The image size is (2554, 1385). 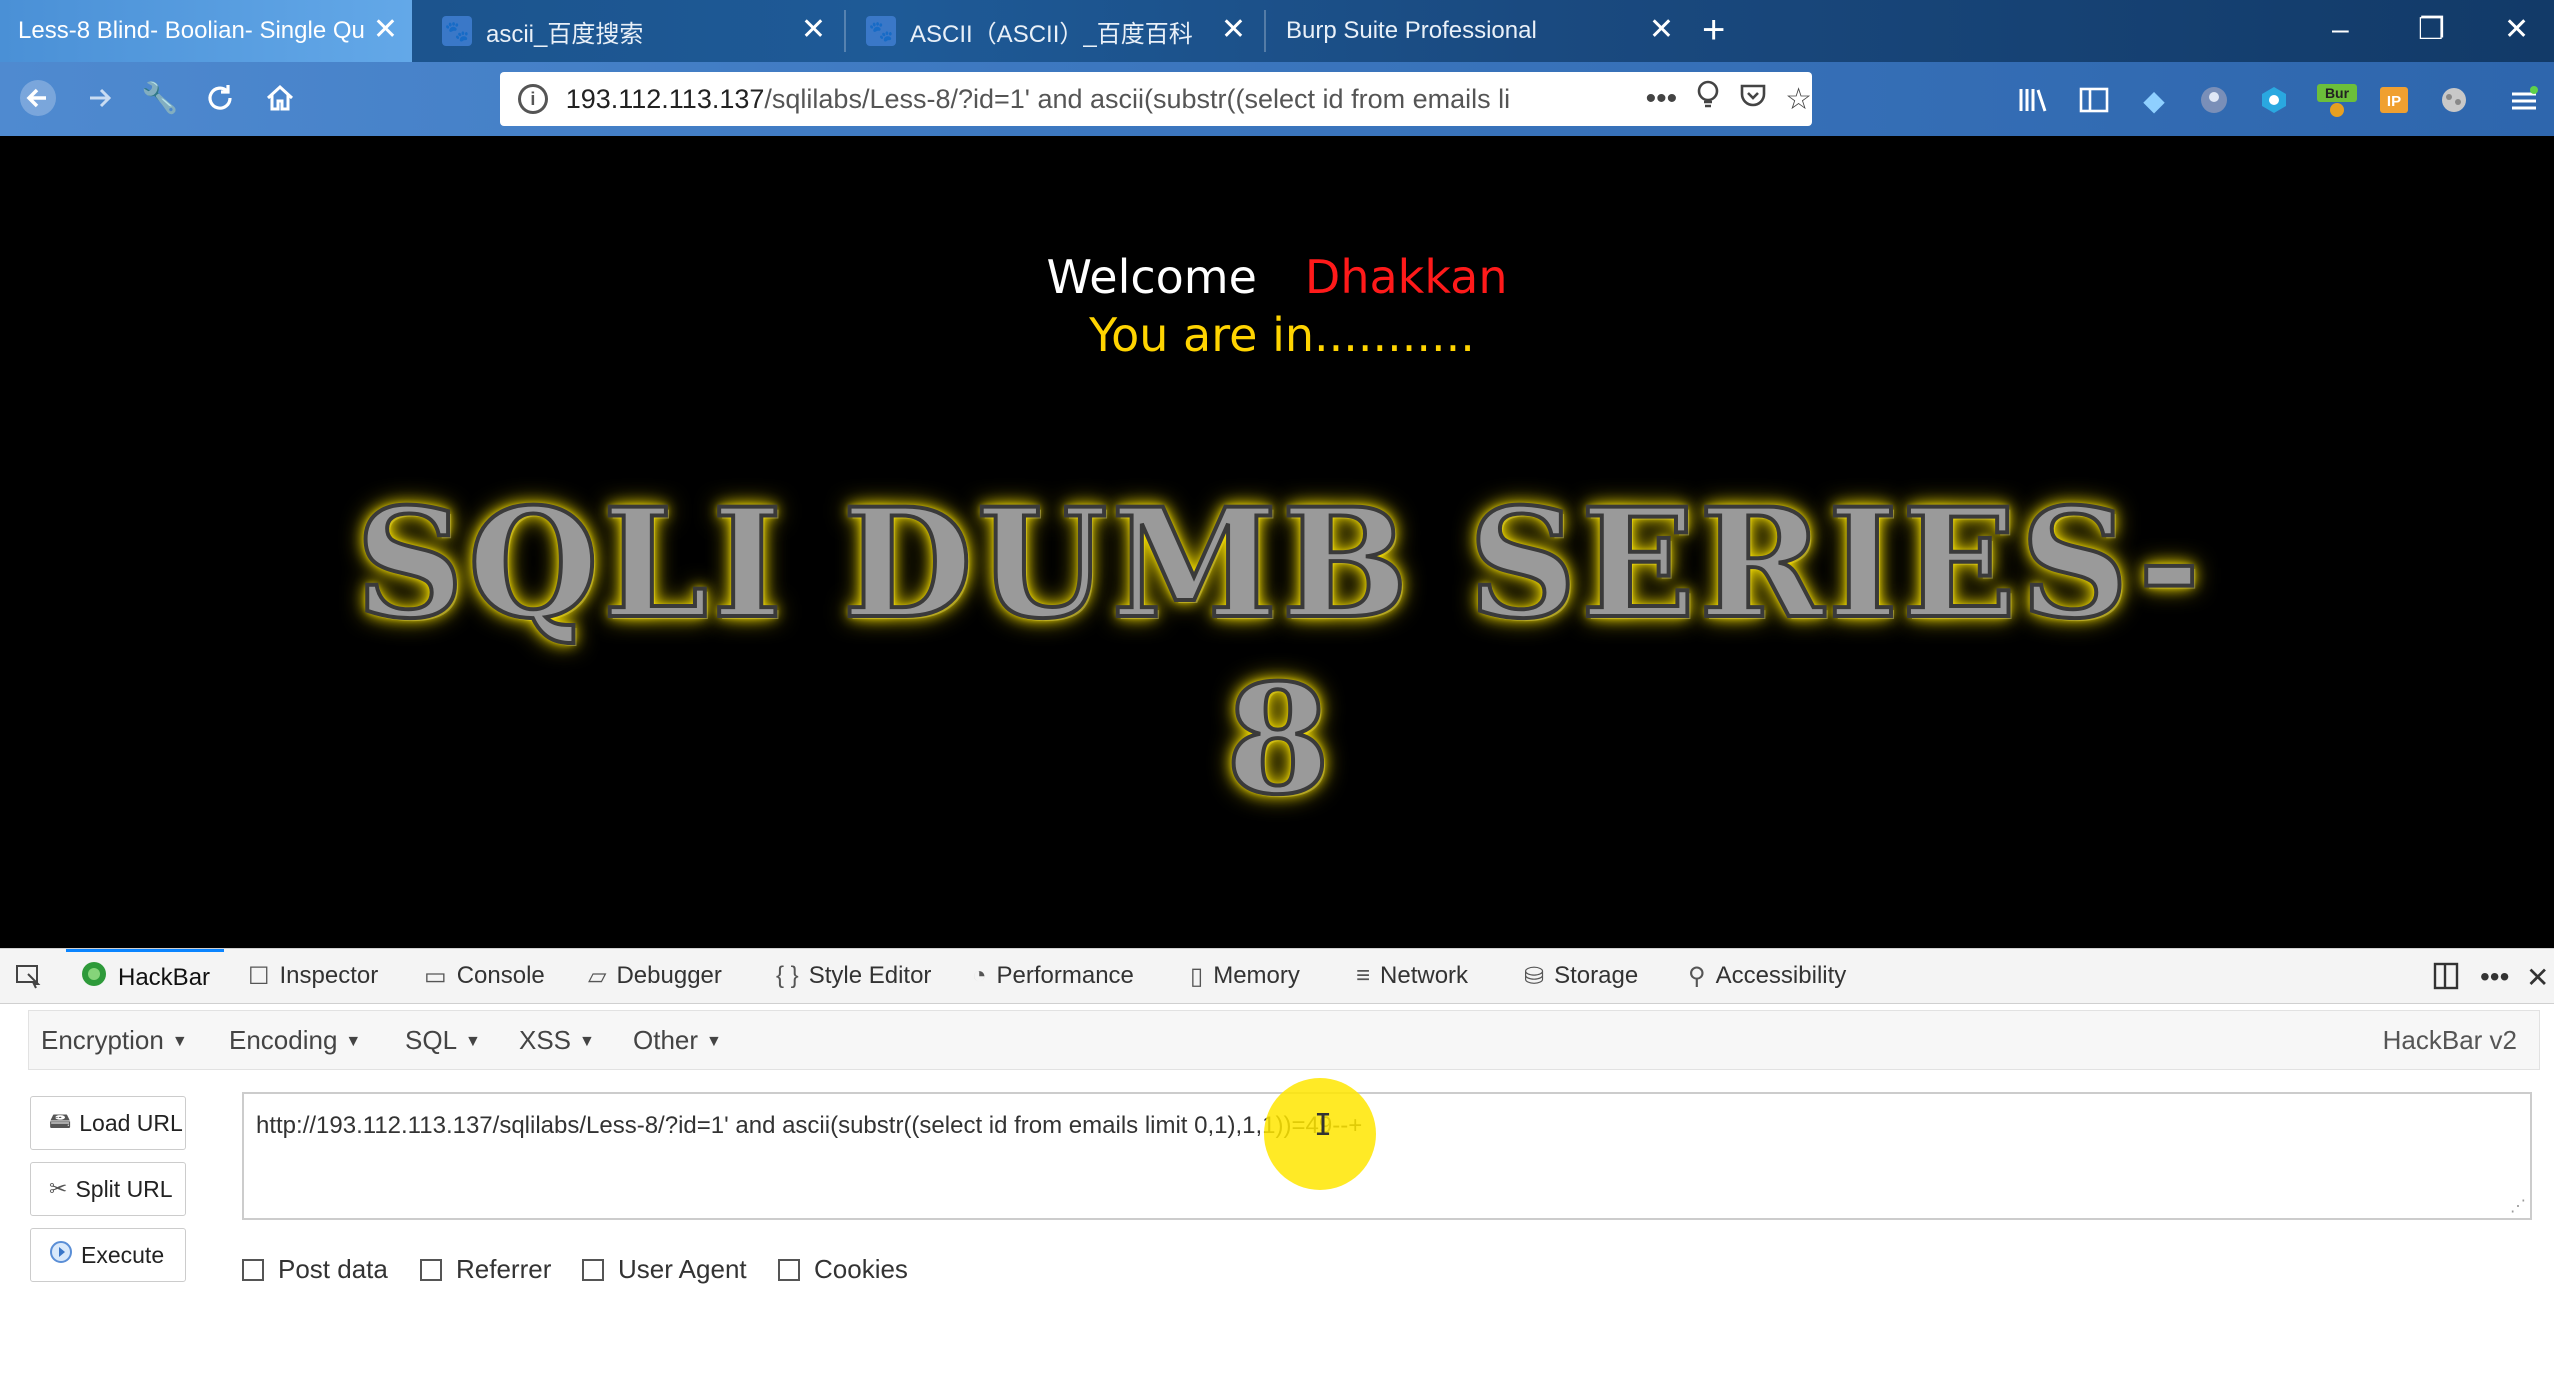 I want to click on console-icon: ▭, so click(x=435, y=976).